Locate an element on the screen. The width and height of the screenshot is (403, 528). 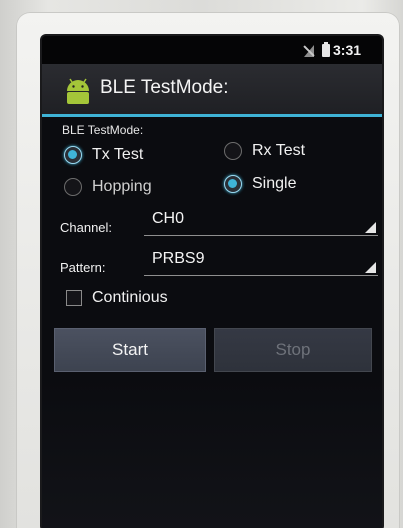
channel-value: CH0 is located at coordinates (168, 218).